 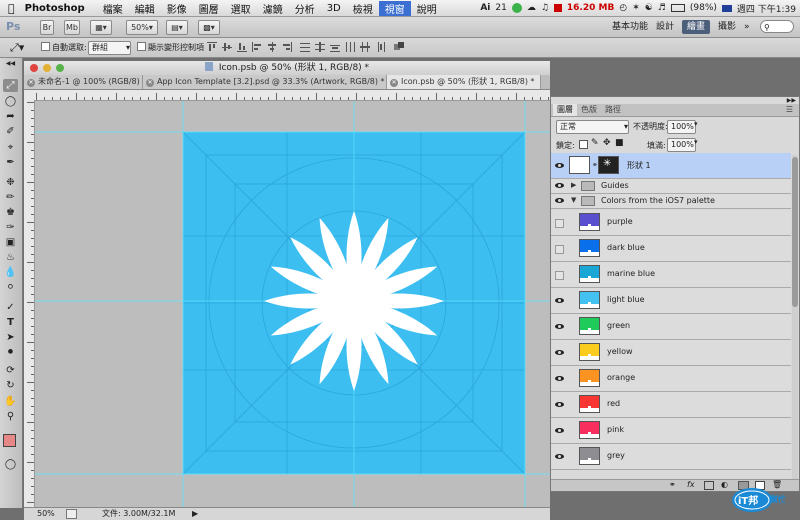 What do you see at coordinates (427, 8) in the screenshot?
I see `menu-help: 說明` at bounding box center [427, 8].